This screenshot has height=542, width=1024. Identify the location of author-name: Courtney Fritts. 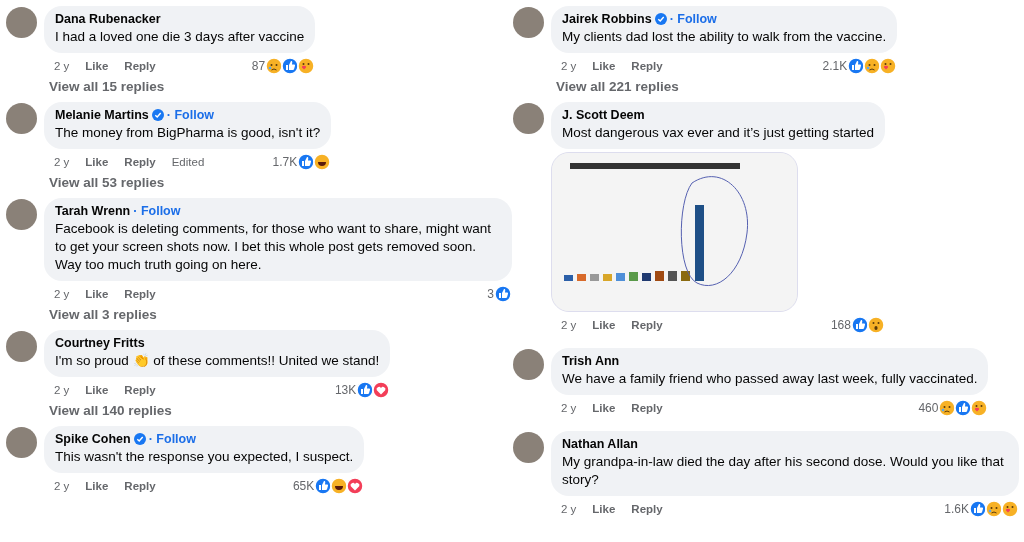
(100, 343).